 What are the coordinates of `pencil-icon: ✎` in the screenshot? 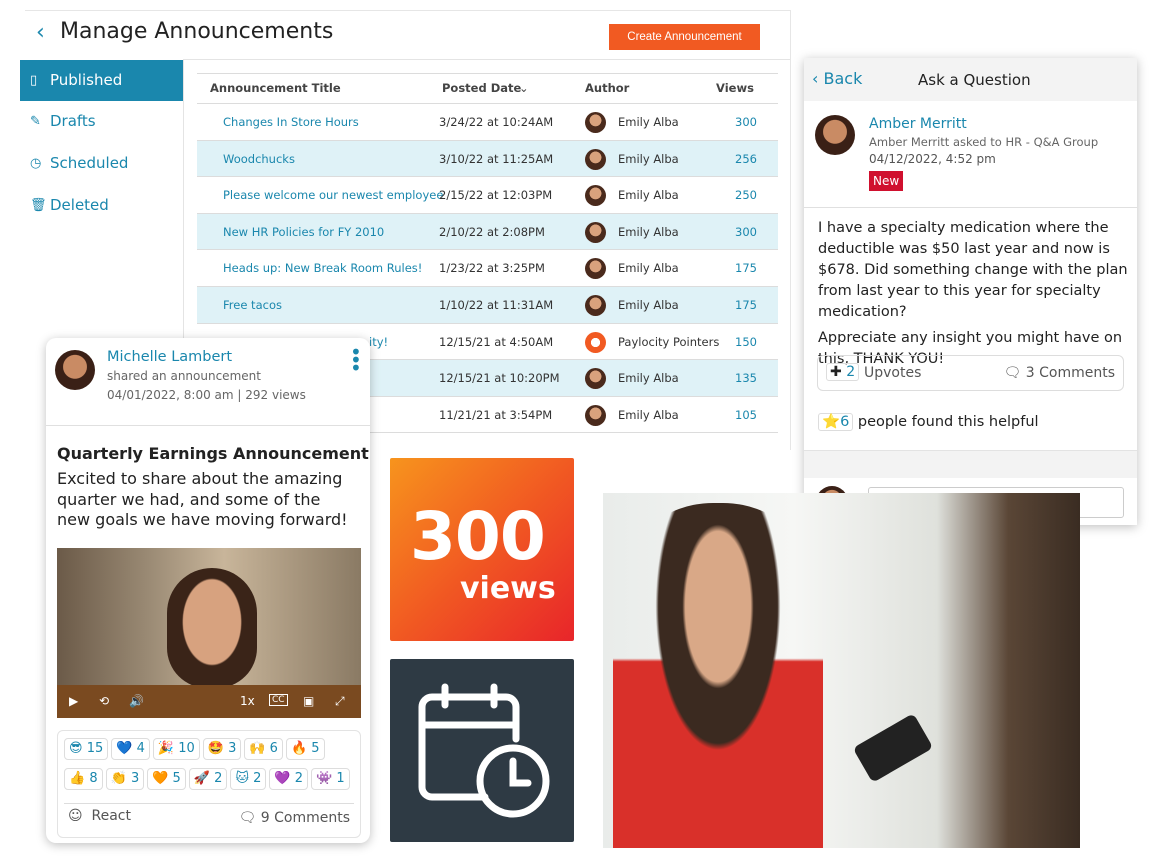 It's located at (35, 121).